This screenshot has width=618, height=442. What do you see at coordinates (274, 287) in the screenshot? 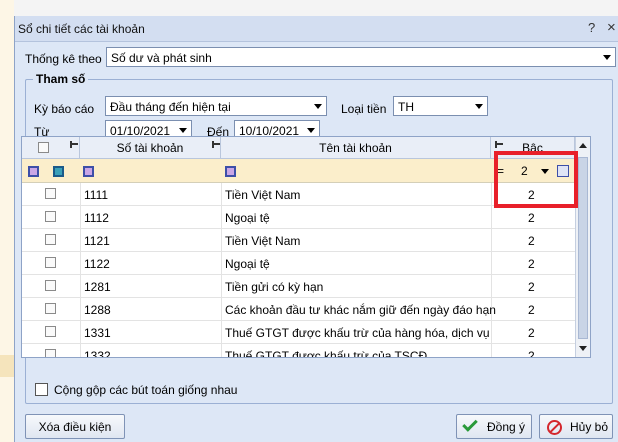
I see `account-name: Tiền gửi có kỳ hạn` at bounding box center [274, 287].